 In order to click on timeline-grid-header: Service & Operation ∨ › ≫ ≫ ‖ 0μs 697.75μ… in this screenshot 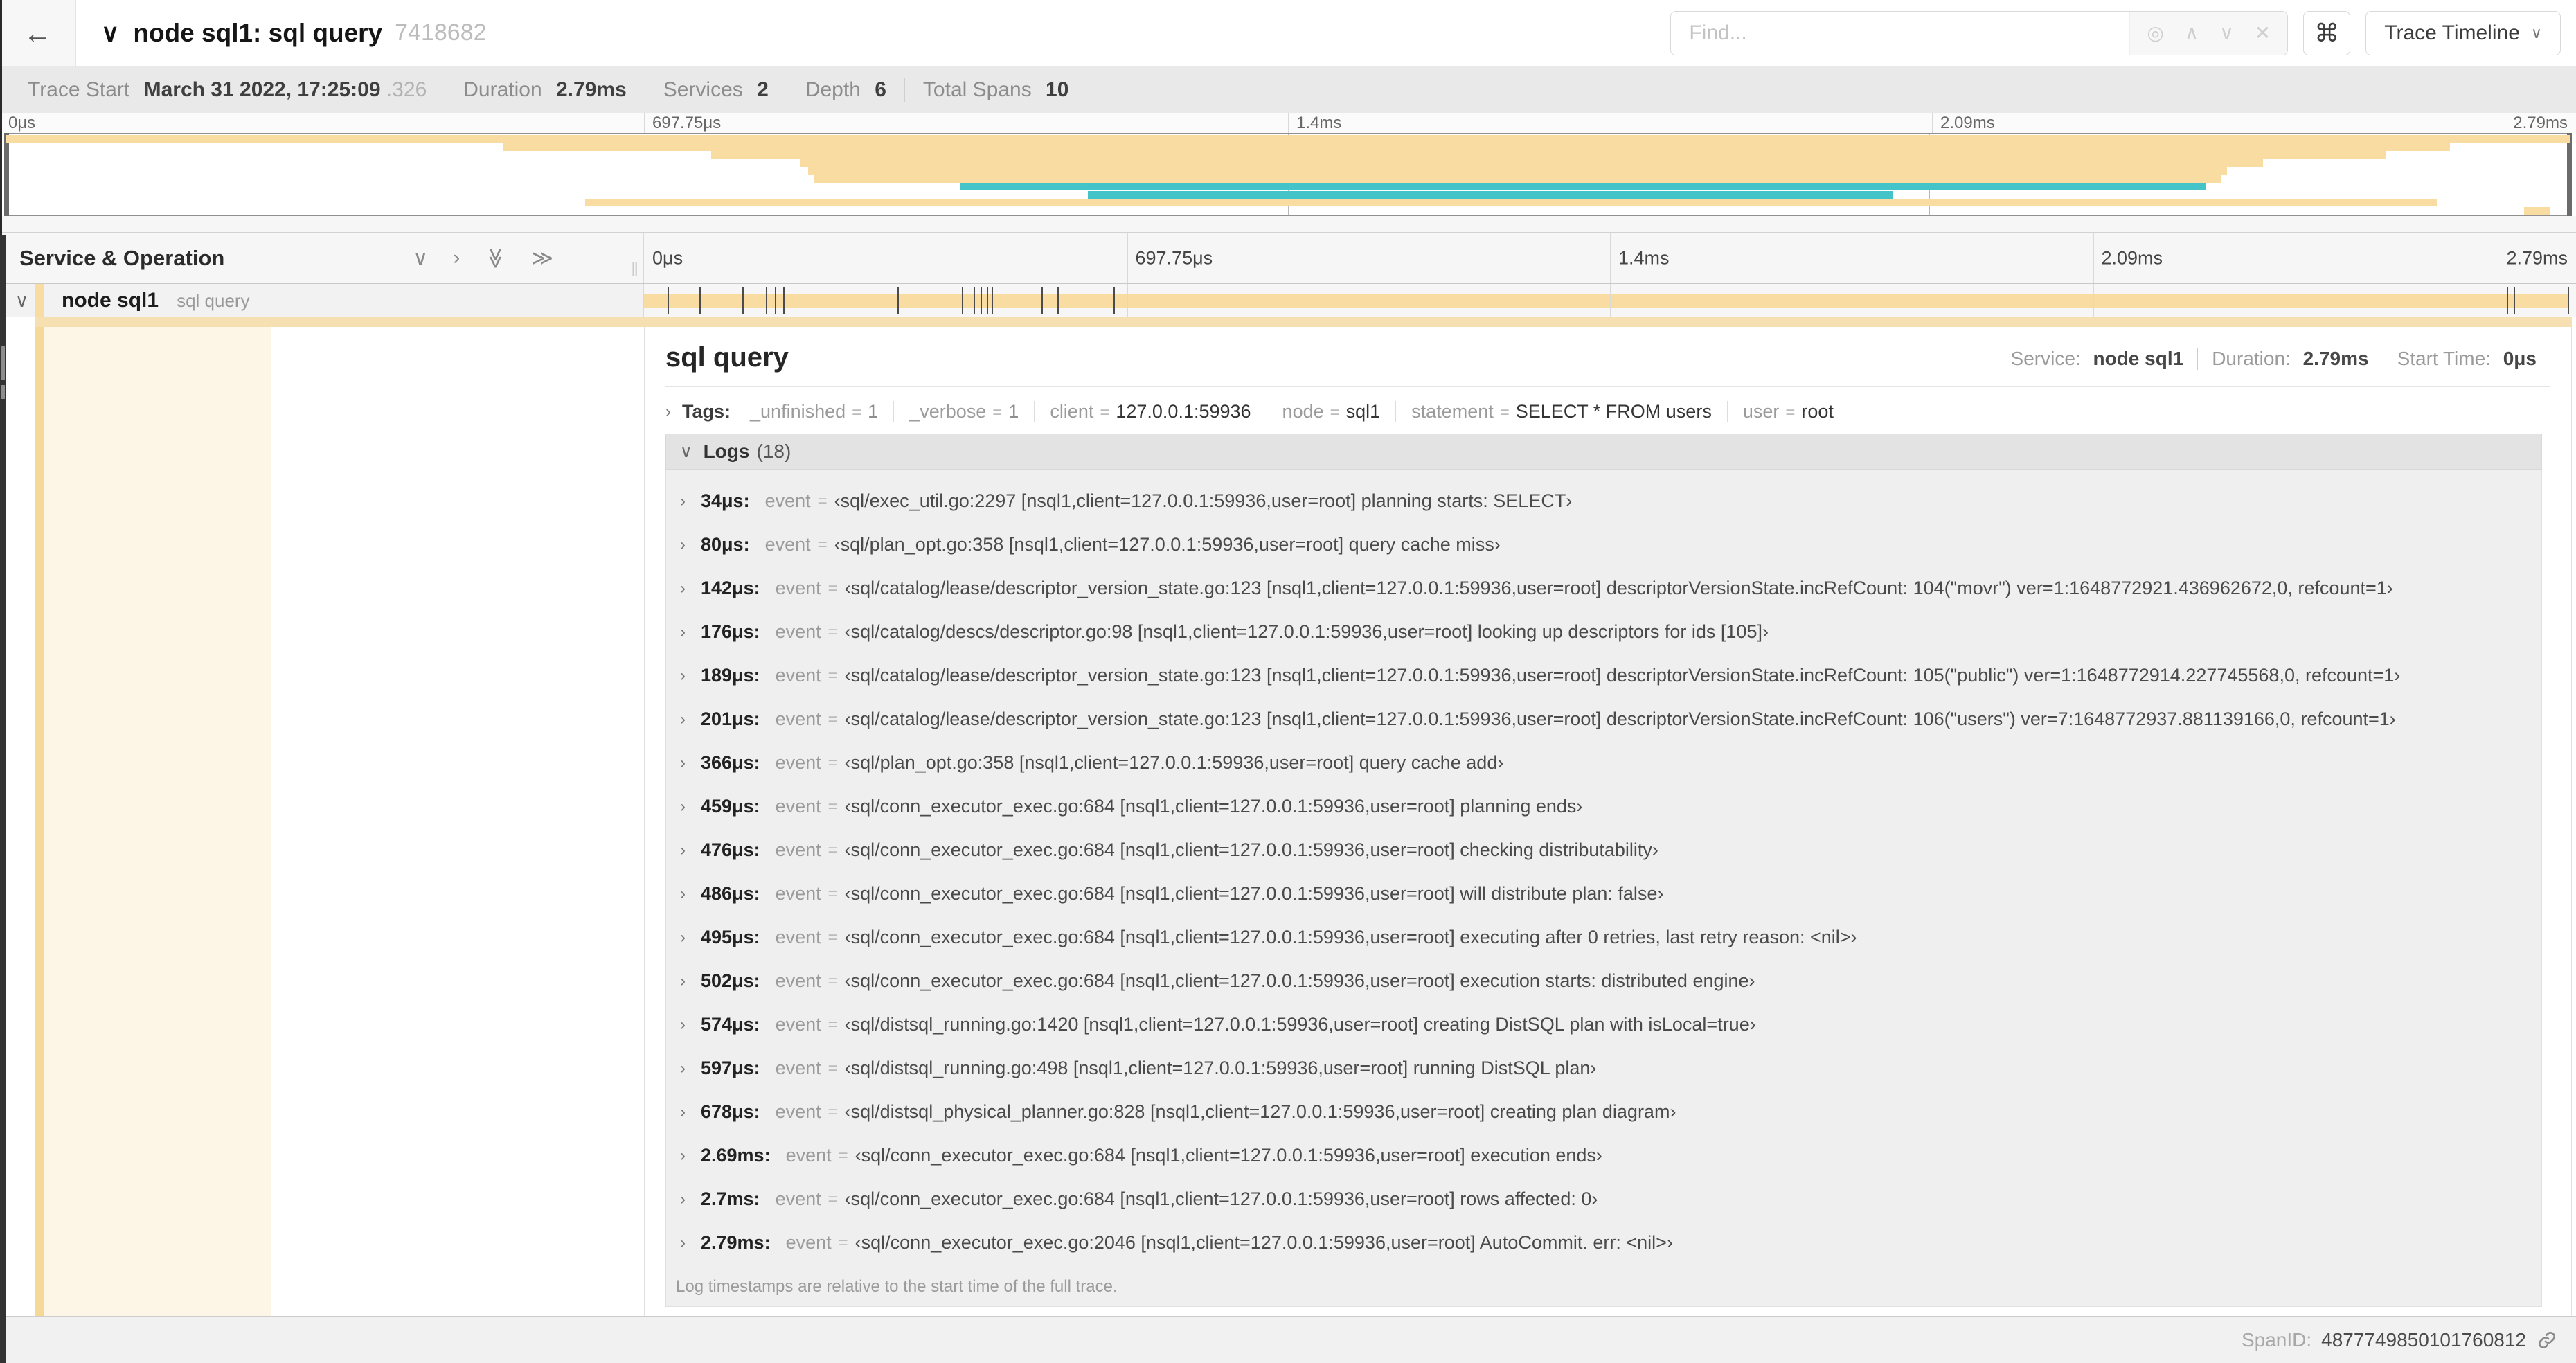, I will do `click(1288, 258)`.